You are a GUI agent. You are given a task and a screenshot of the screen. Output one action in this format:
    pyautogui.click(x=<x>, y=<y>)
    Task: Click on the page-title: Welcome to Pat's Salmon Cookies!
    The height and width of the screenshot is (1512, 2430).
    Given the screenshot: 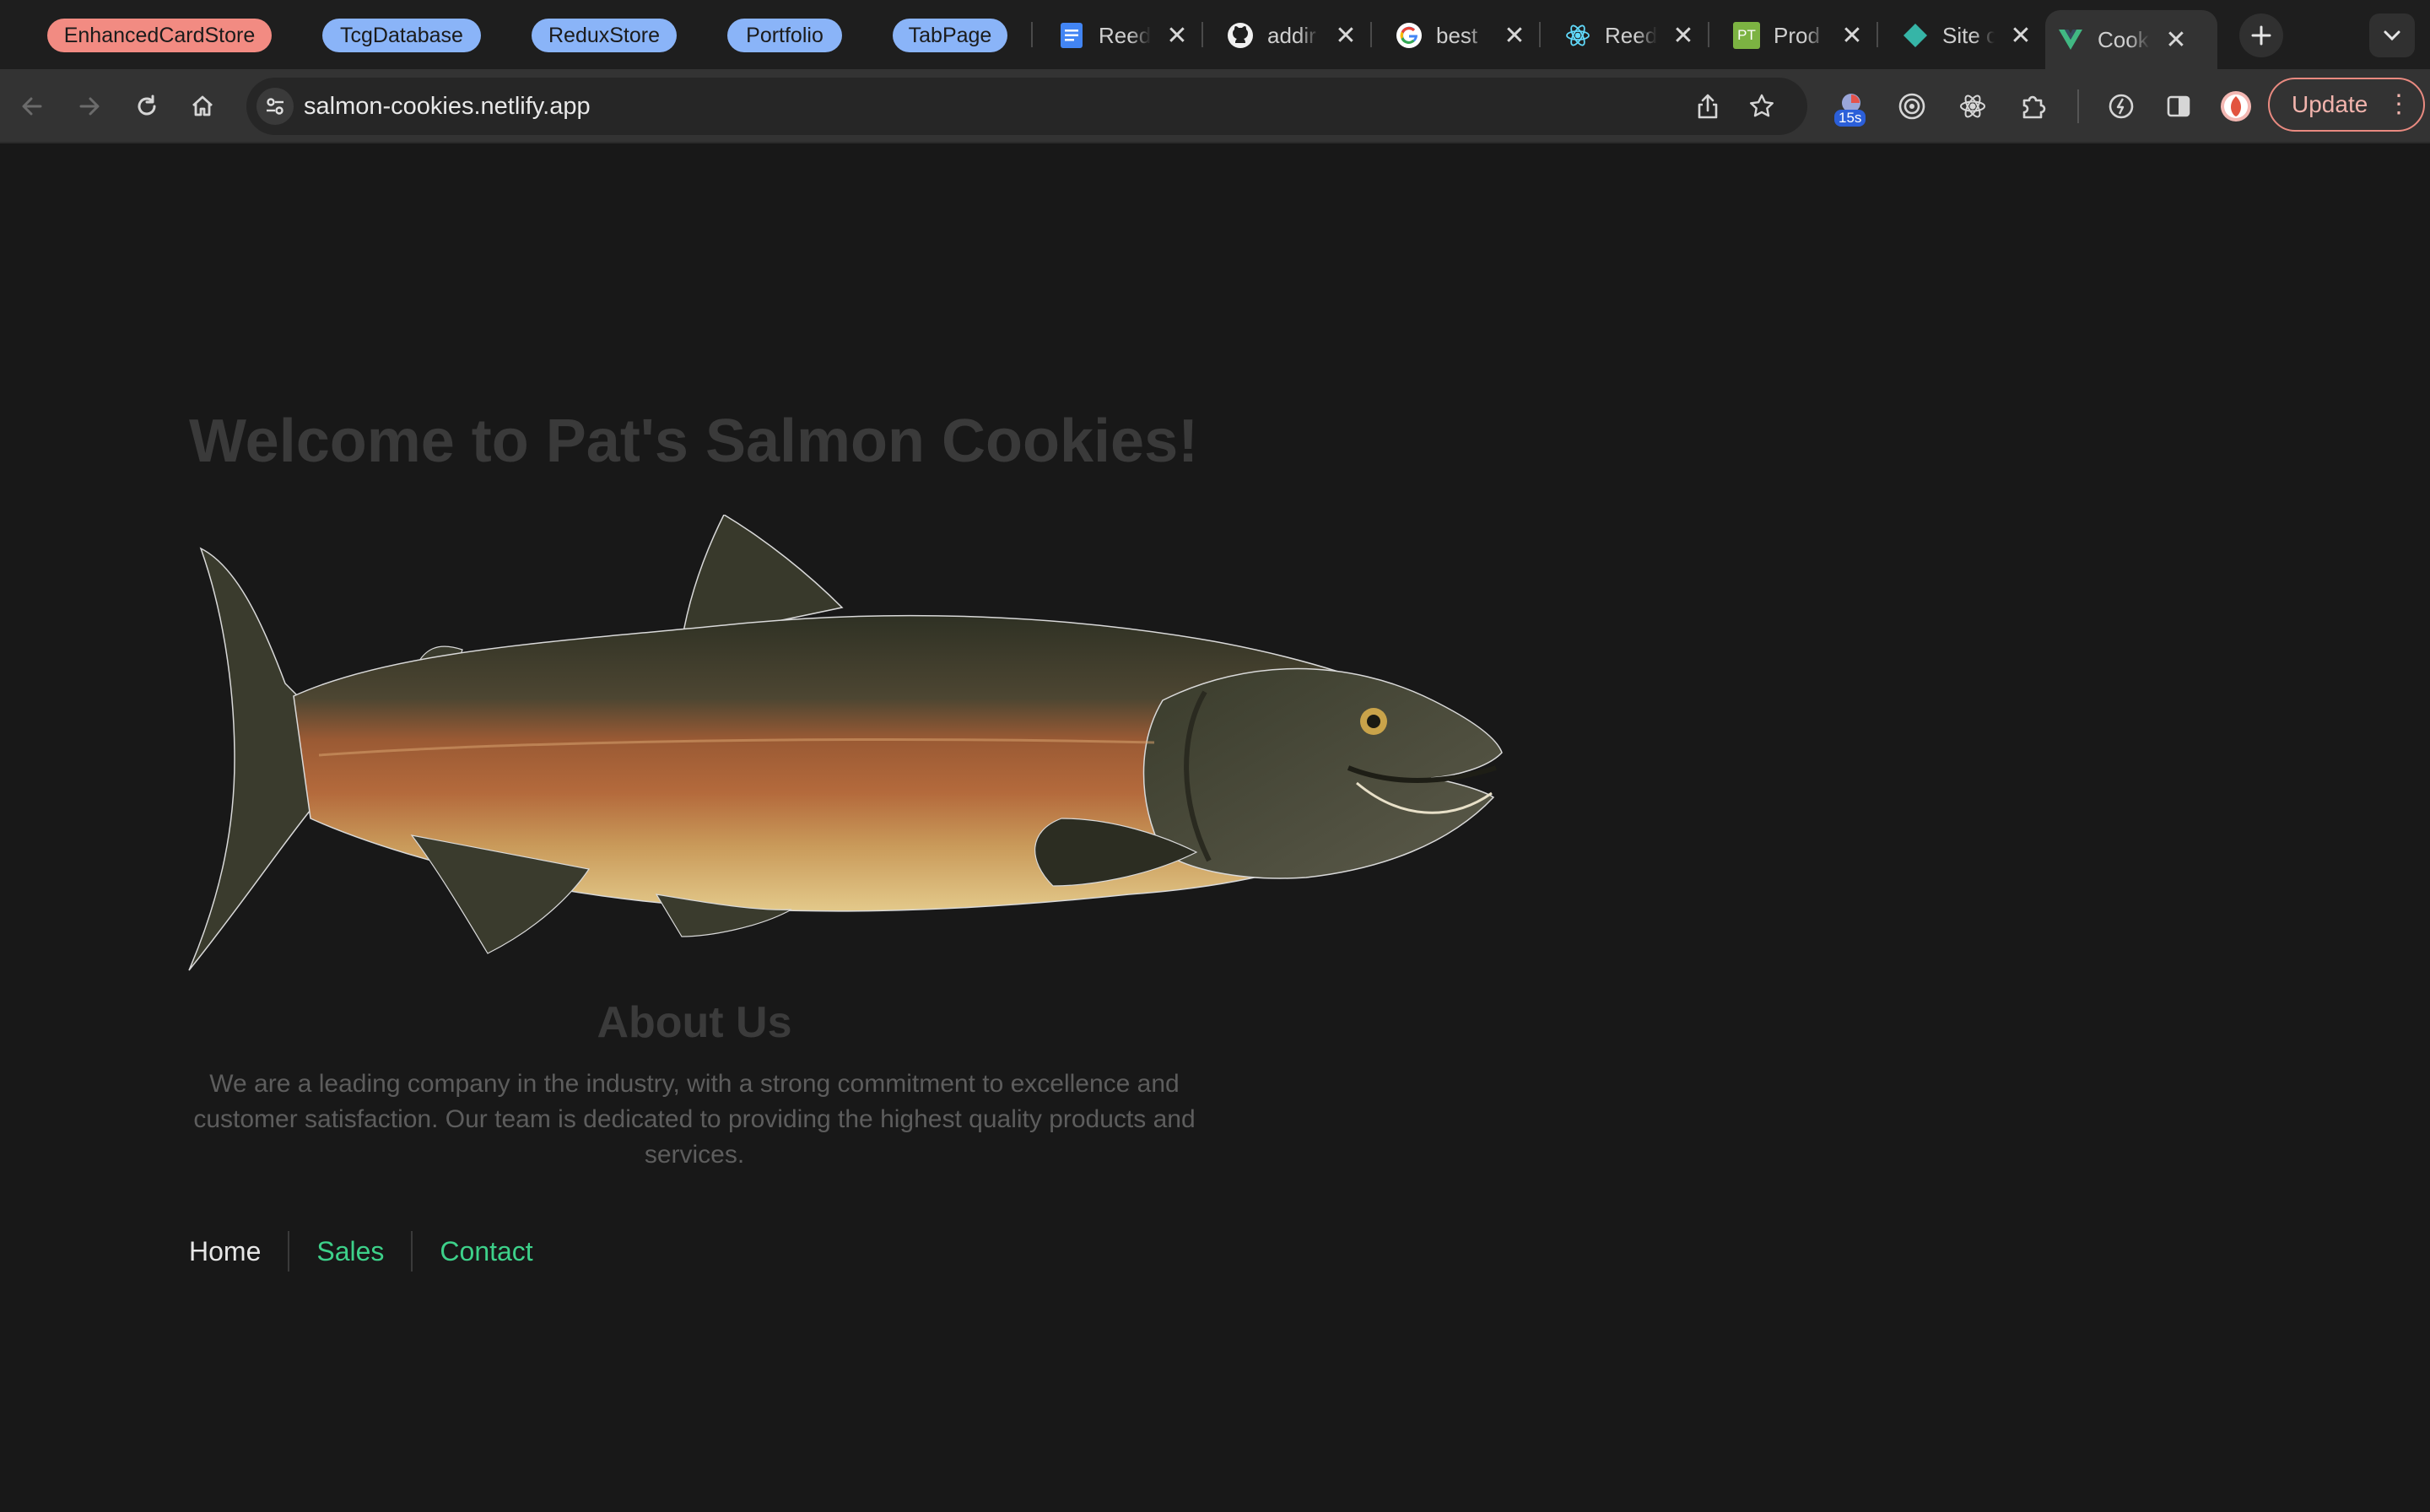 What is the action you would take?
    pyautogui.click(x=694, y=441)
    